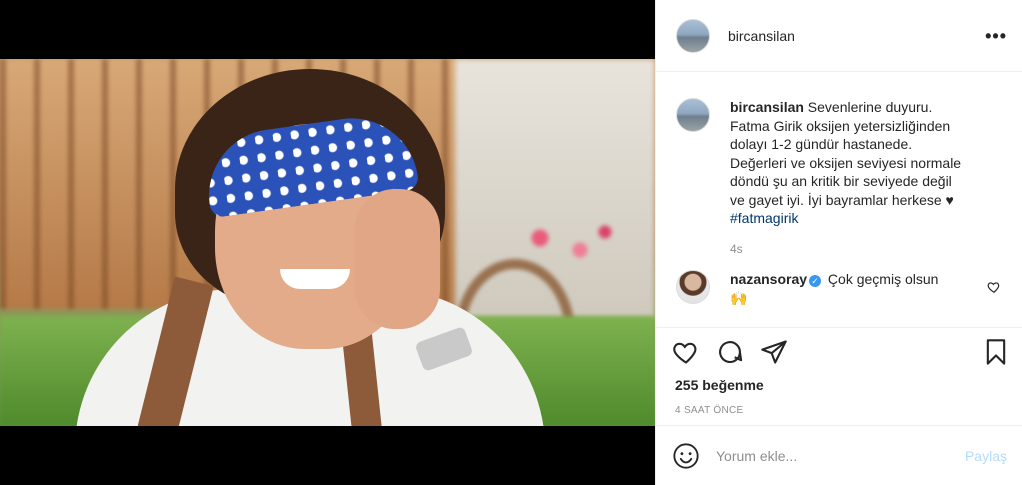 The height and width of the screenshot is (485, 1022). Describe the element at coordinates (730, 352) in the screenshot. I see `comment-bubble-icon` at that location.